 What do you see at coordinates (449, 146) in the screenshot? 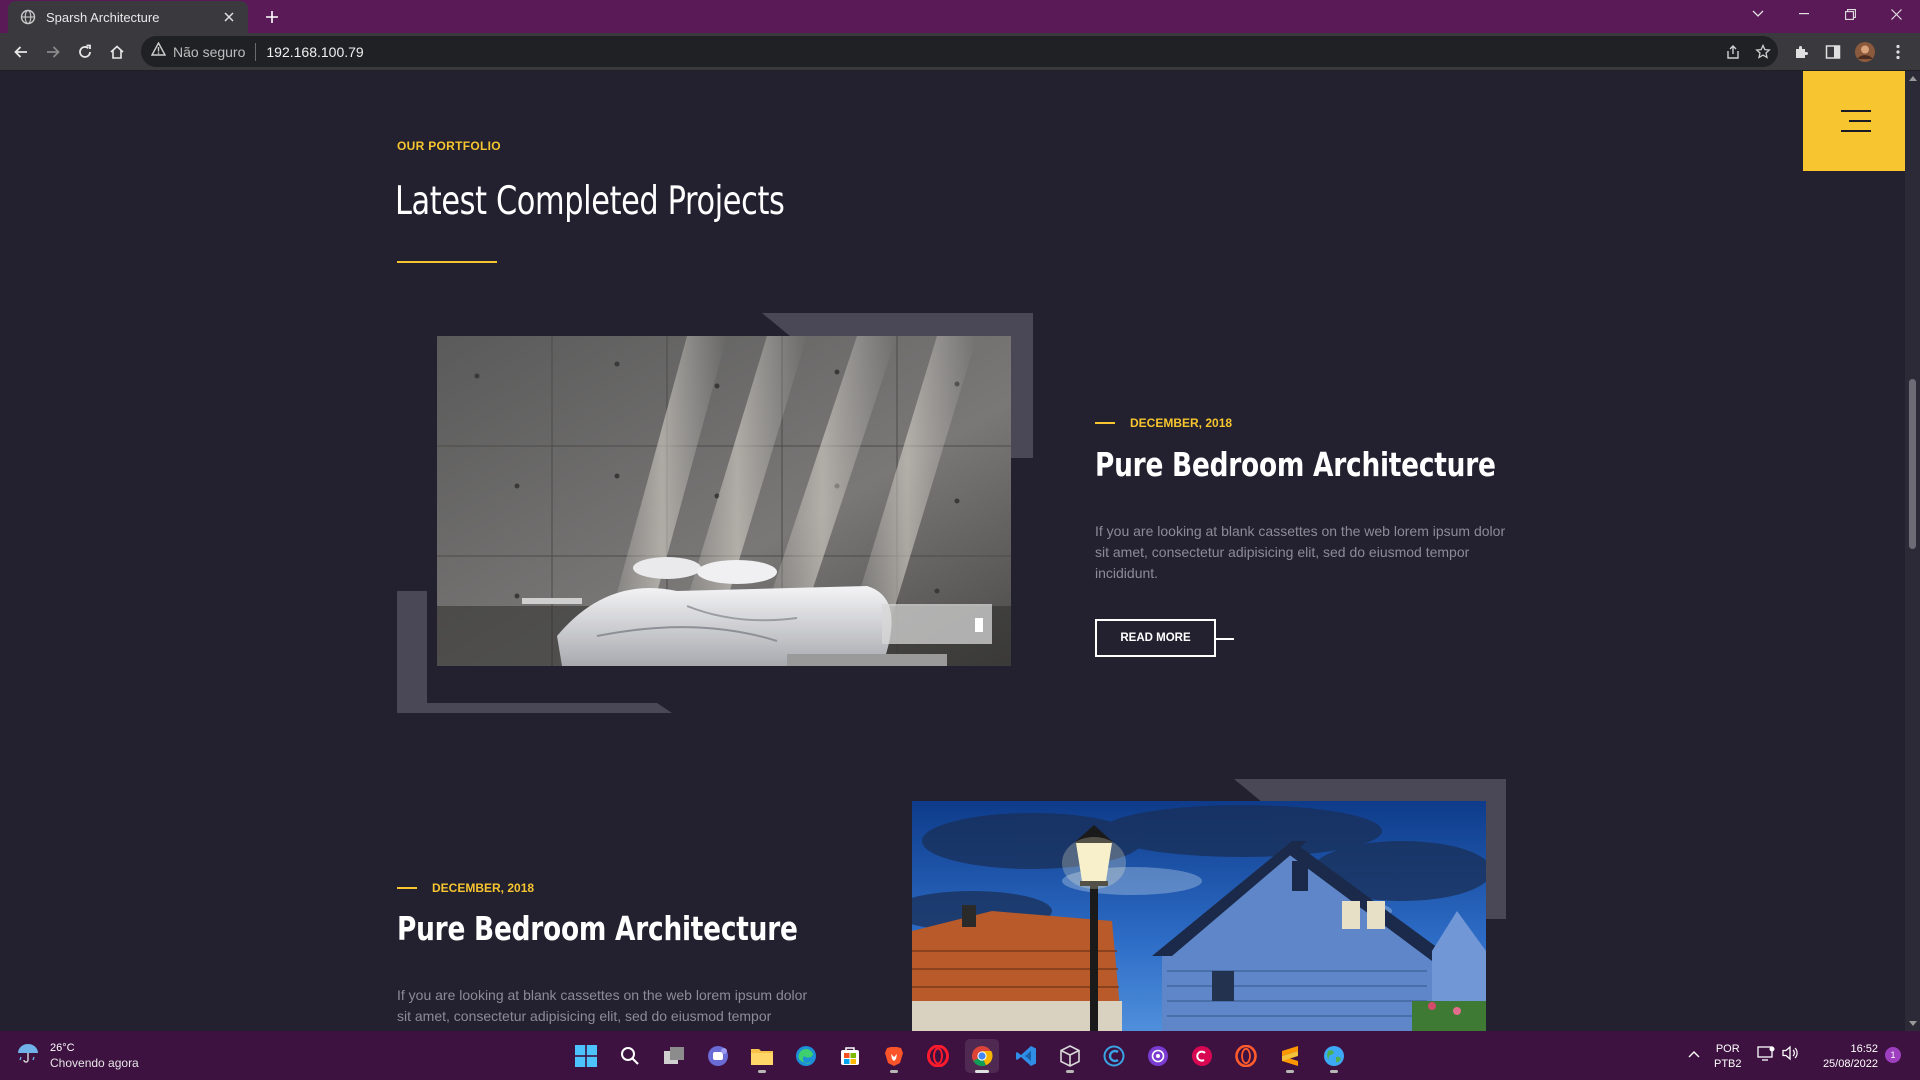
I see `section-eyebrow: OUR PORTFOLIO` at bounding box center [449, 146].